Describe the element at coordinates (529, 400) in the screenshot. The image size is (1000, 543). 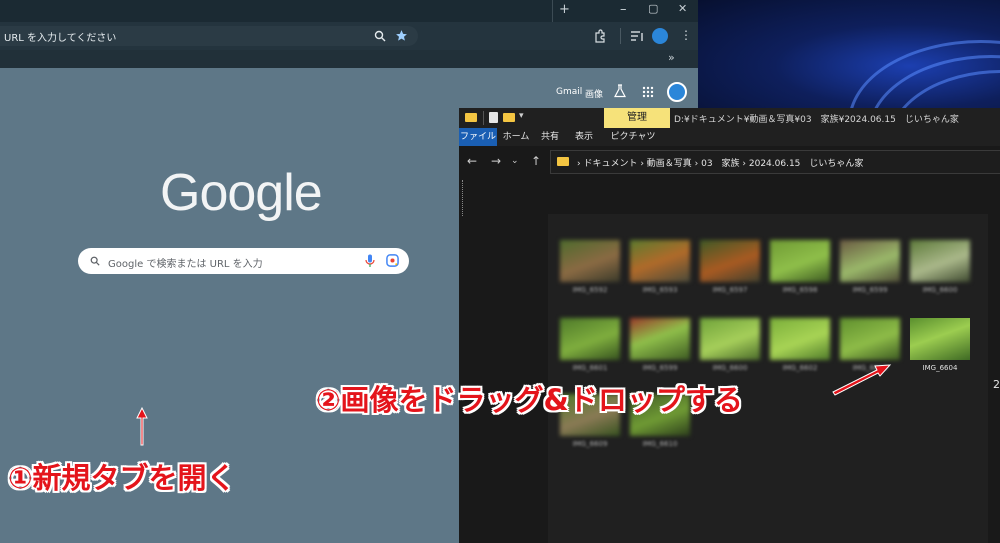
I see `annotation-step2: ②画像をドラッグ&ドロップする` at that location.